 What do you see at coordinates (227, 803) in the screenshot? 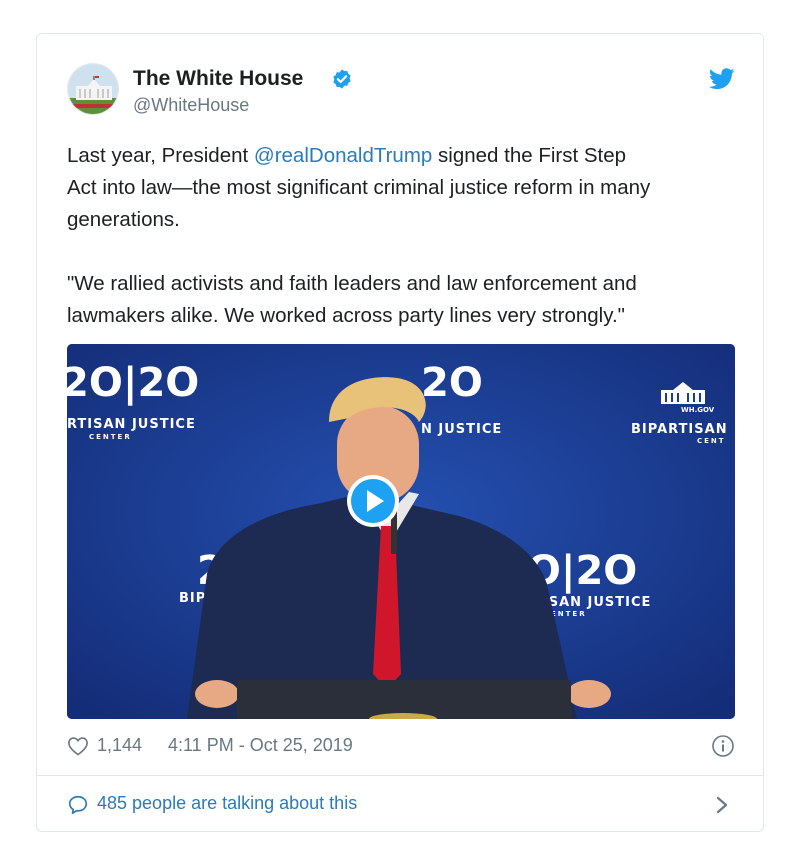
I see `conversation-label: 485 people are talking about this` at bounding box center [227, 803].